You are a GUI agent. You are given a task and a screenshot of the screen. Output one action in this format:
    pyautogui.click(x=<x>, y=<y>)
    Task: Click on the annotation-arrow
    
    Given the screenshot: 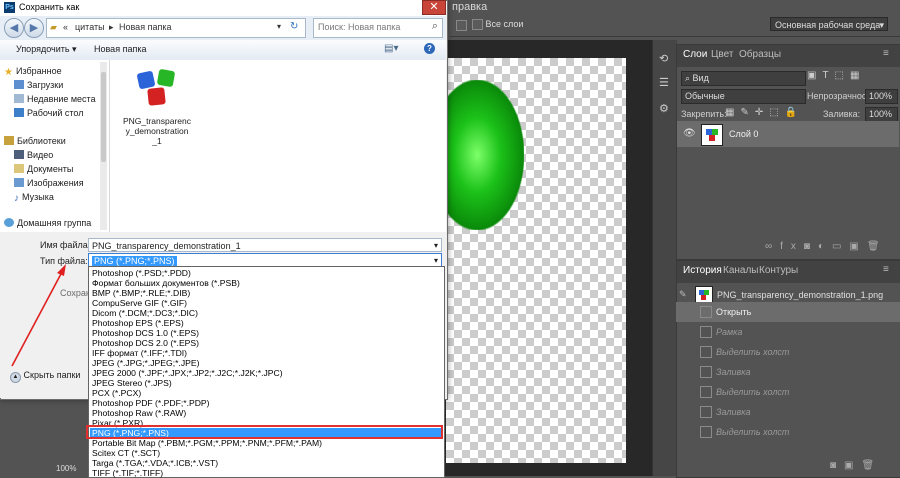 What is the action you would take?
    pyautogui.click(x=38, y=315)
    